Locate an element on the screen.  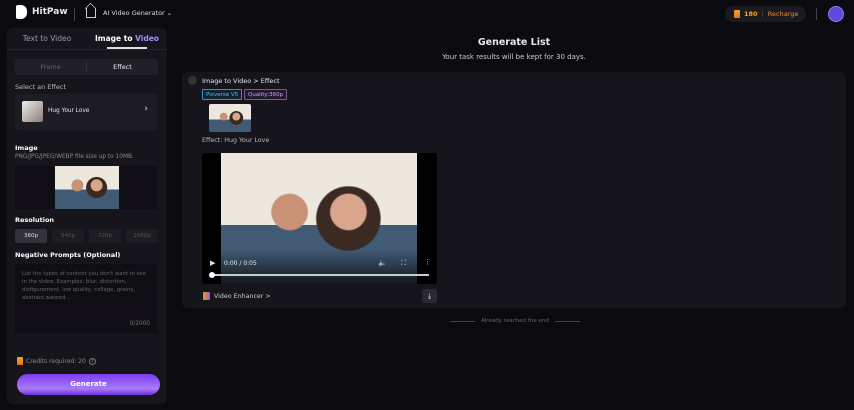
logo: HitPaw is located at coordinates (42, 12).